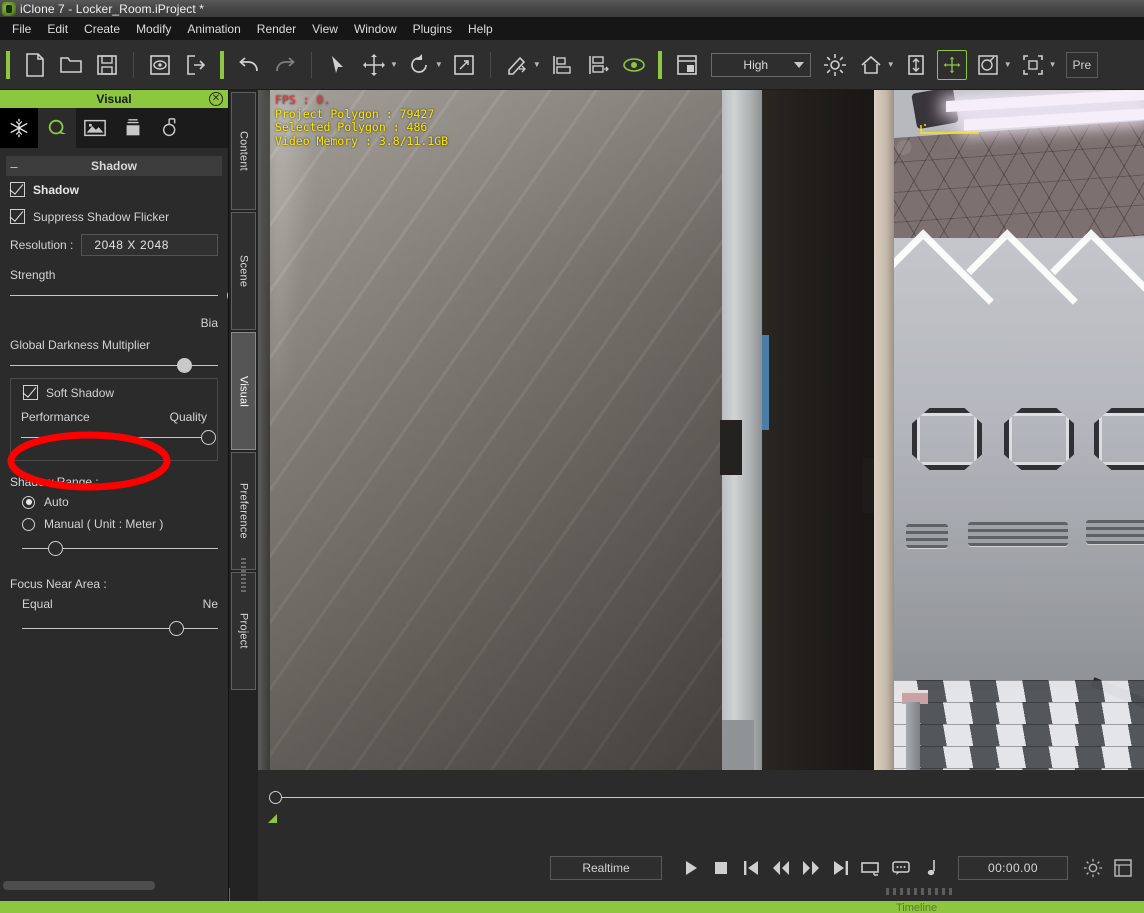 This screenshot has height=913, width=1144. I want to click on quality-slider, so click(118, 437).